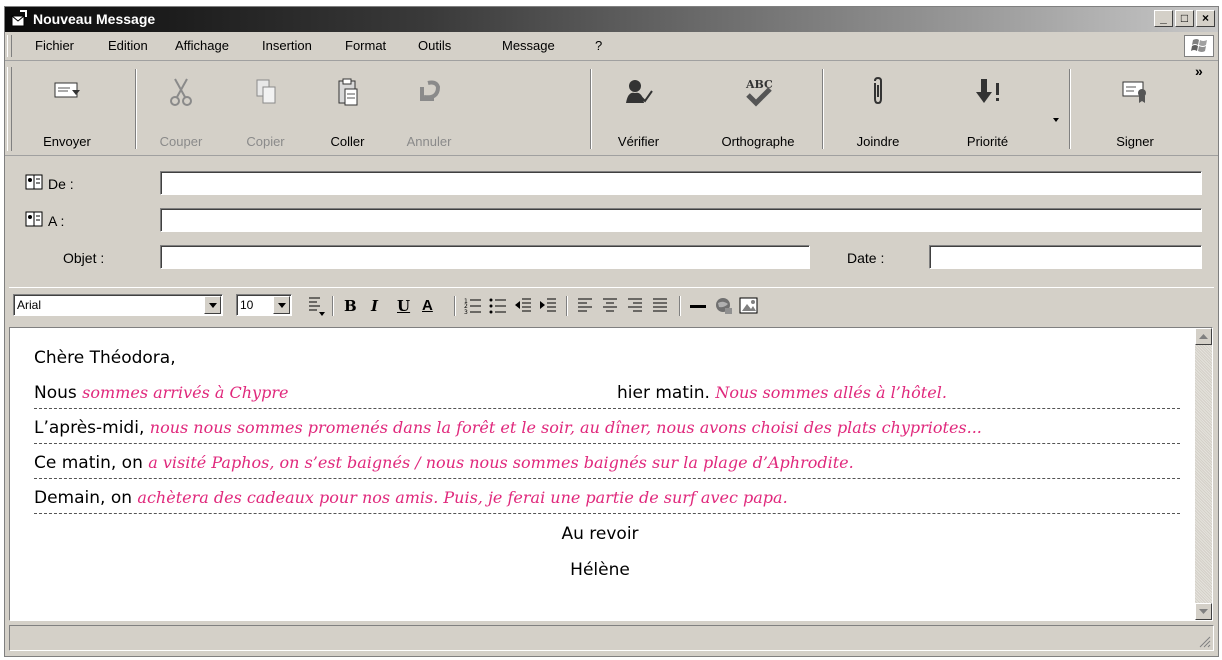 This screenshot has width=1222, height=660. Describe the element at coordinates (347, 108) in the screenshot. I see `paste-button: Coller` at that location.